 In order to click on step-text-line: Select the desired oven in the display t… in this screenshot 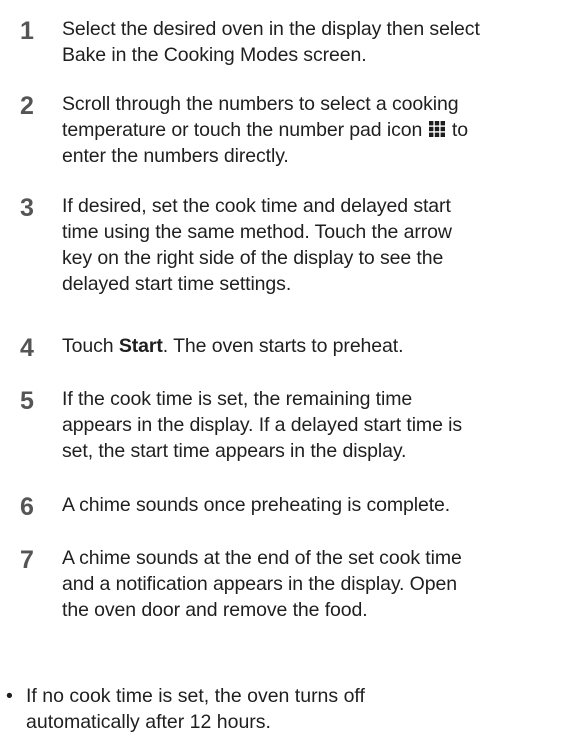, I will do `click(271, 29)`.